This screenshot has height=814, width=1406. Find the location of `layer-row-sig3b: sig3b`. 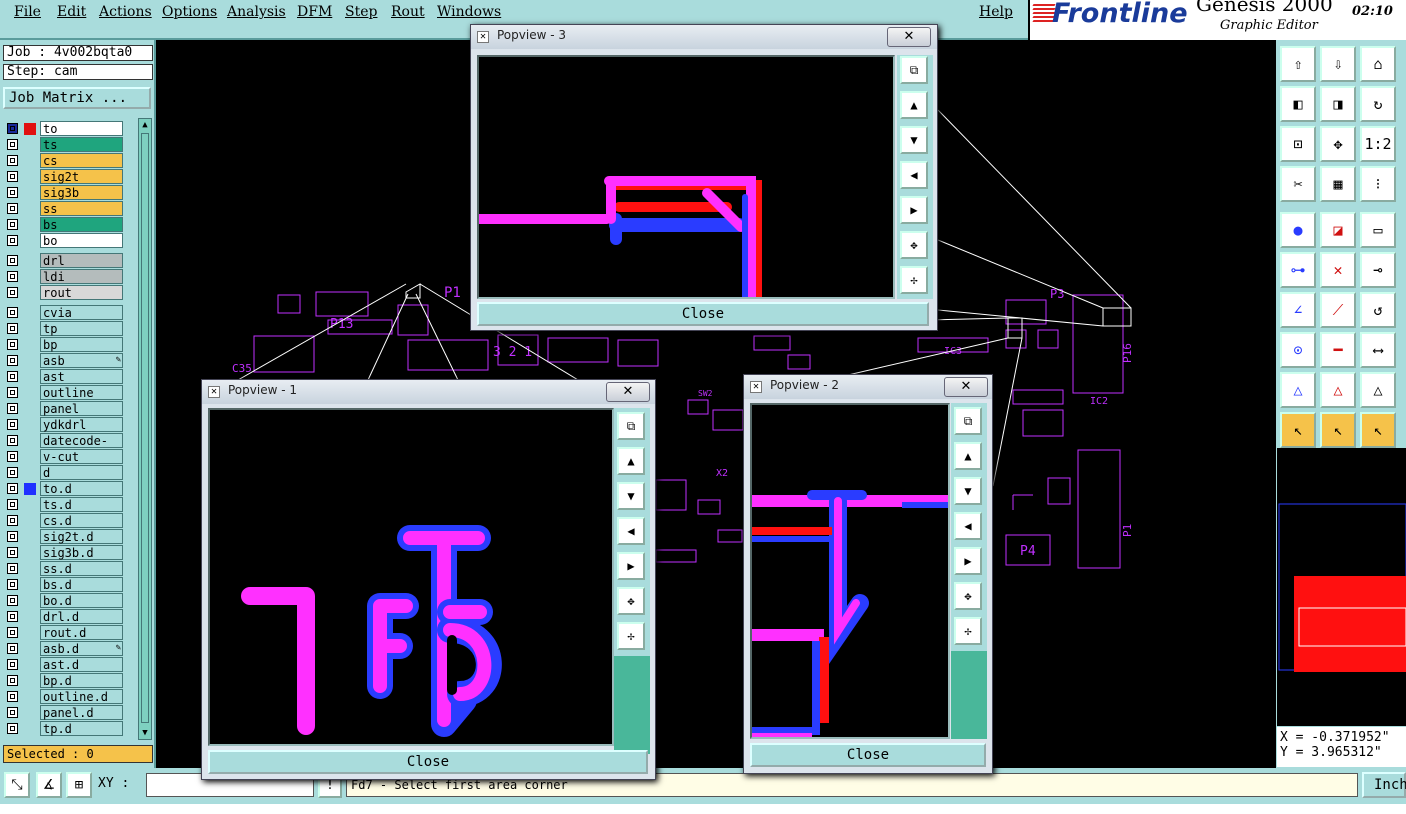

layer-row-sig3b: sig3b is located at coordinates (65, 193).